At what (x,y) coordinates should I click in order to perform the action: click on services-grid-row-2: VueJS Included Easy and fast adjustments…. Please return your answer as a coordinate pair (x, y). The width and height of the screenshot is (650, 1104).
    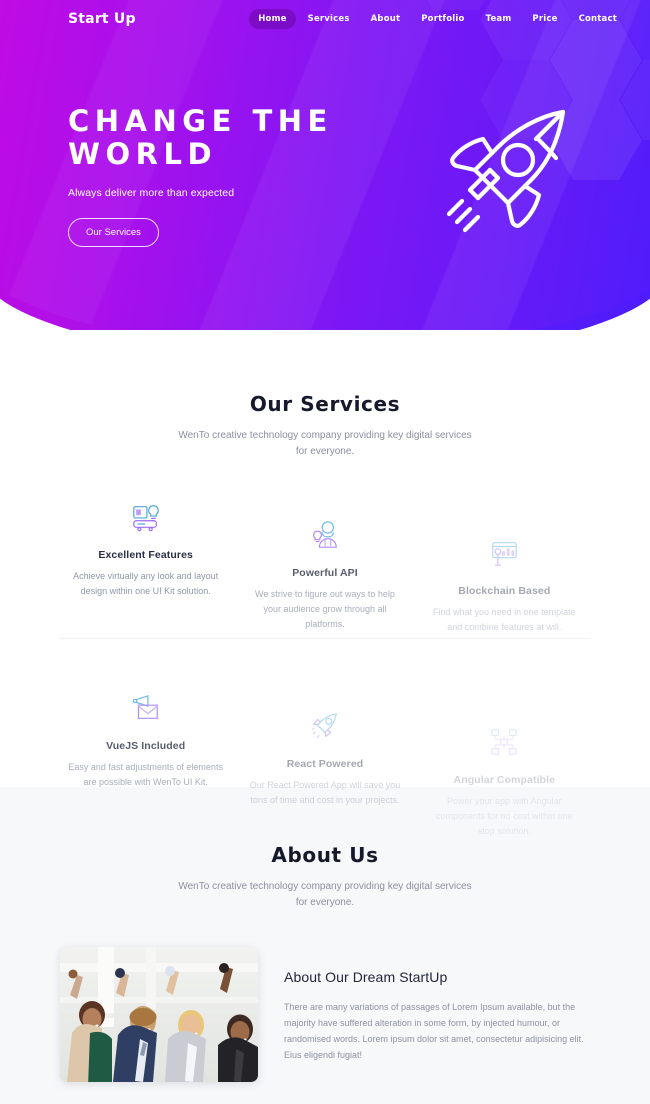
    Looking at the image, I should click on (325, 737).